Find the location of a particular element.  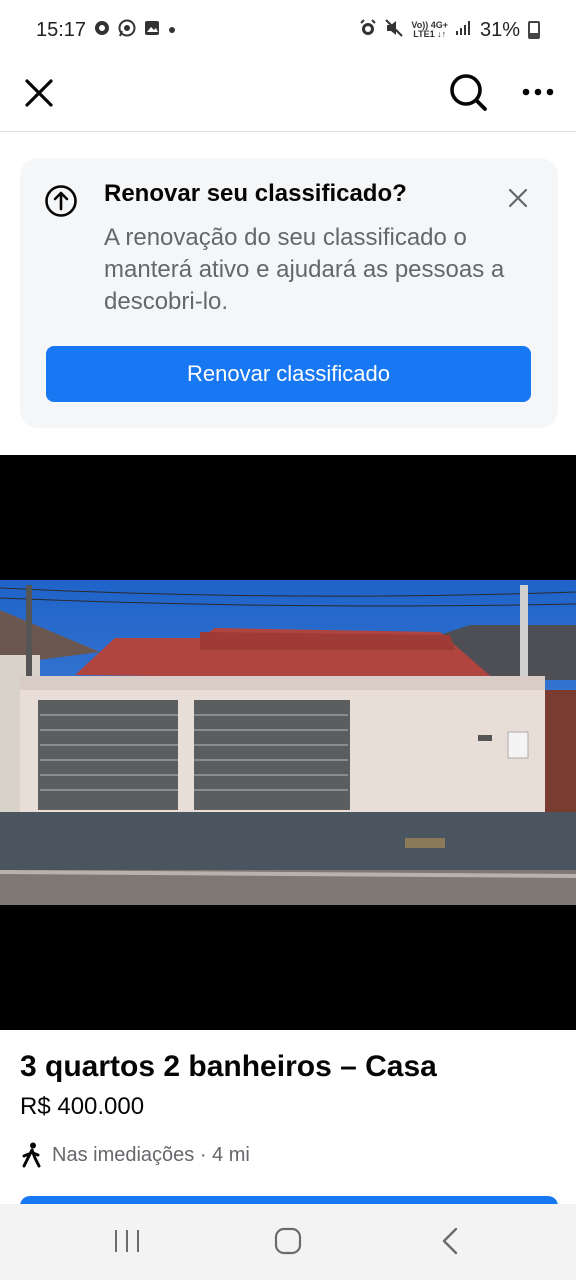

renew-title: Renovar seu classificado? is located at coordinates (255, 193).